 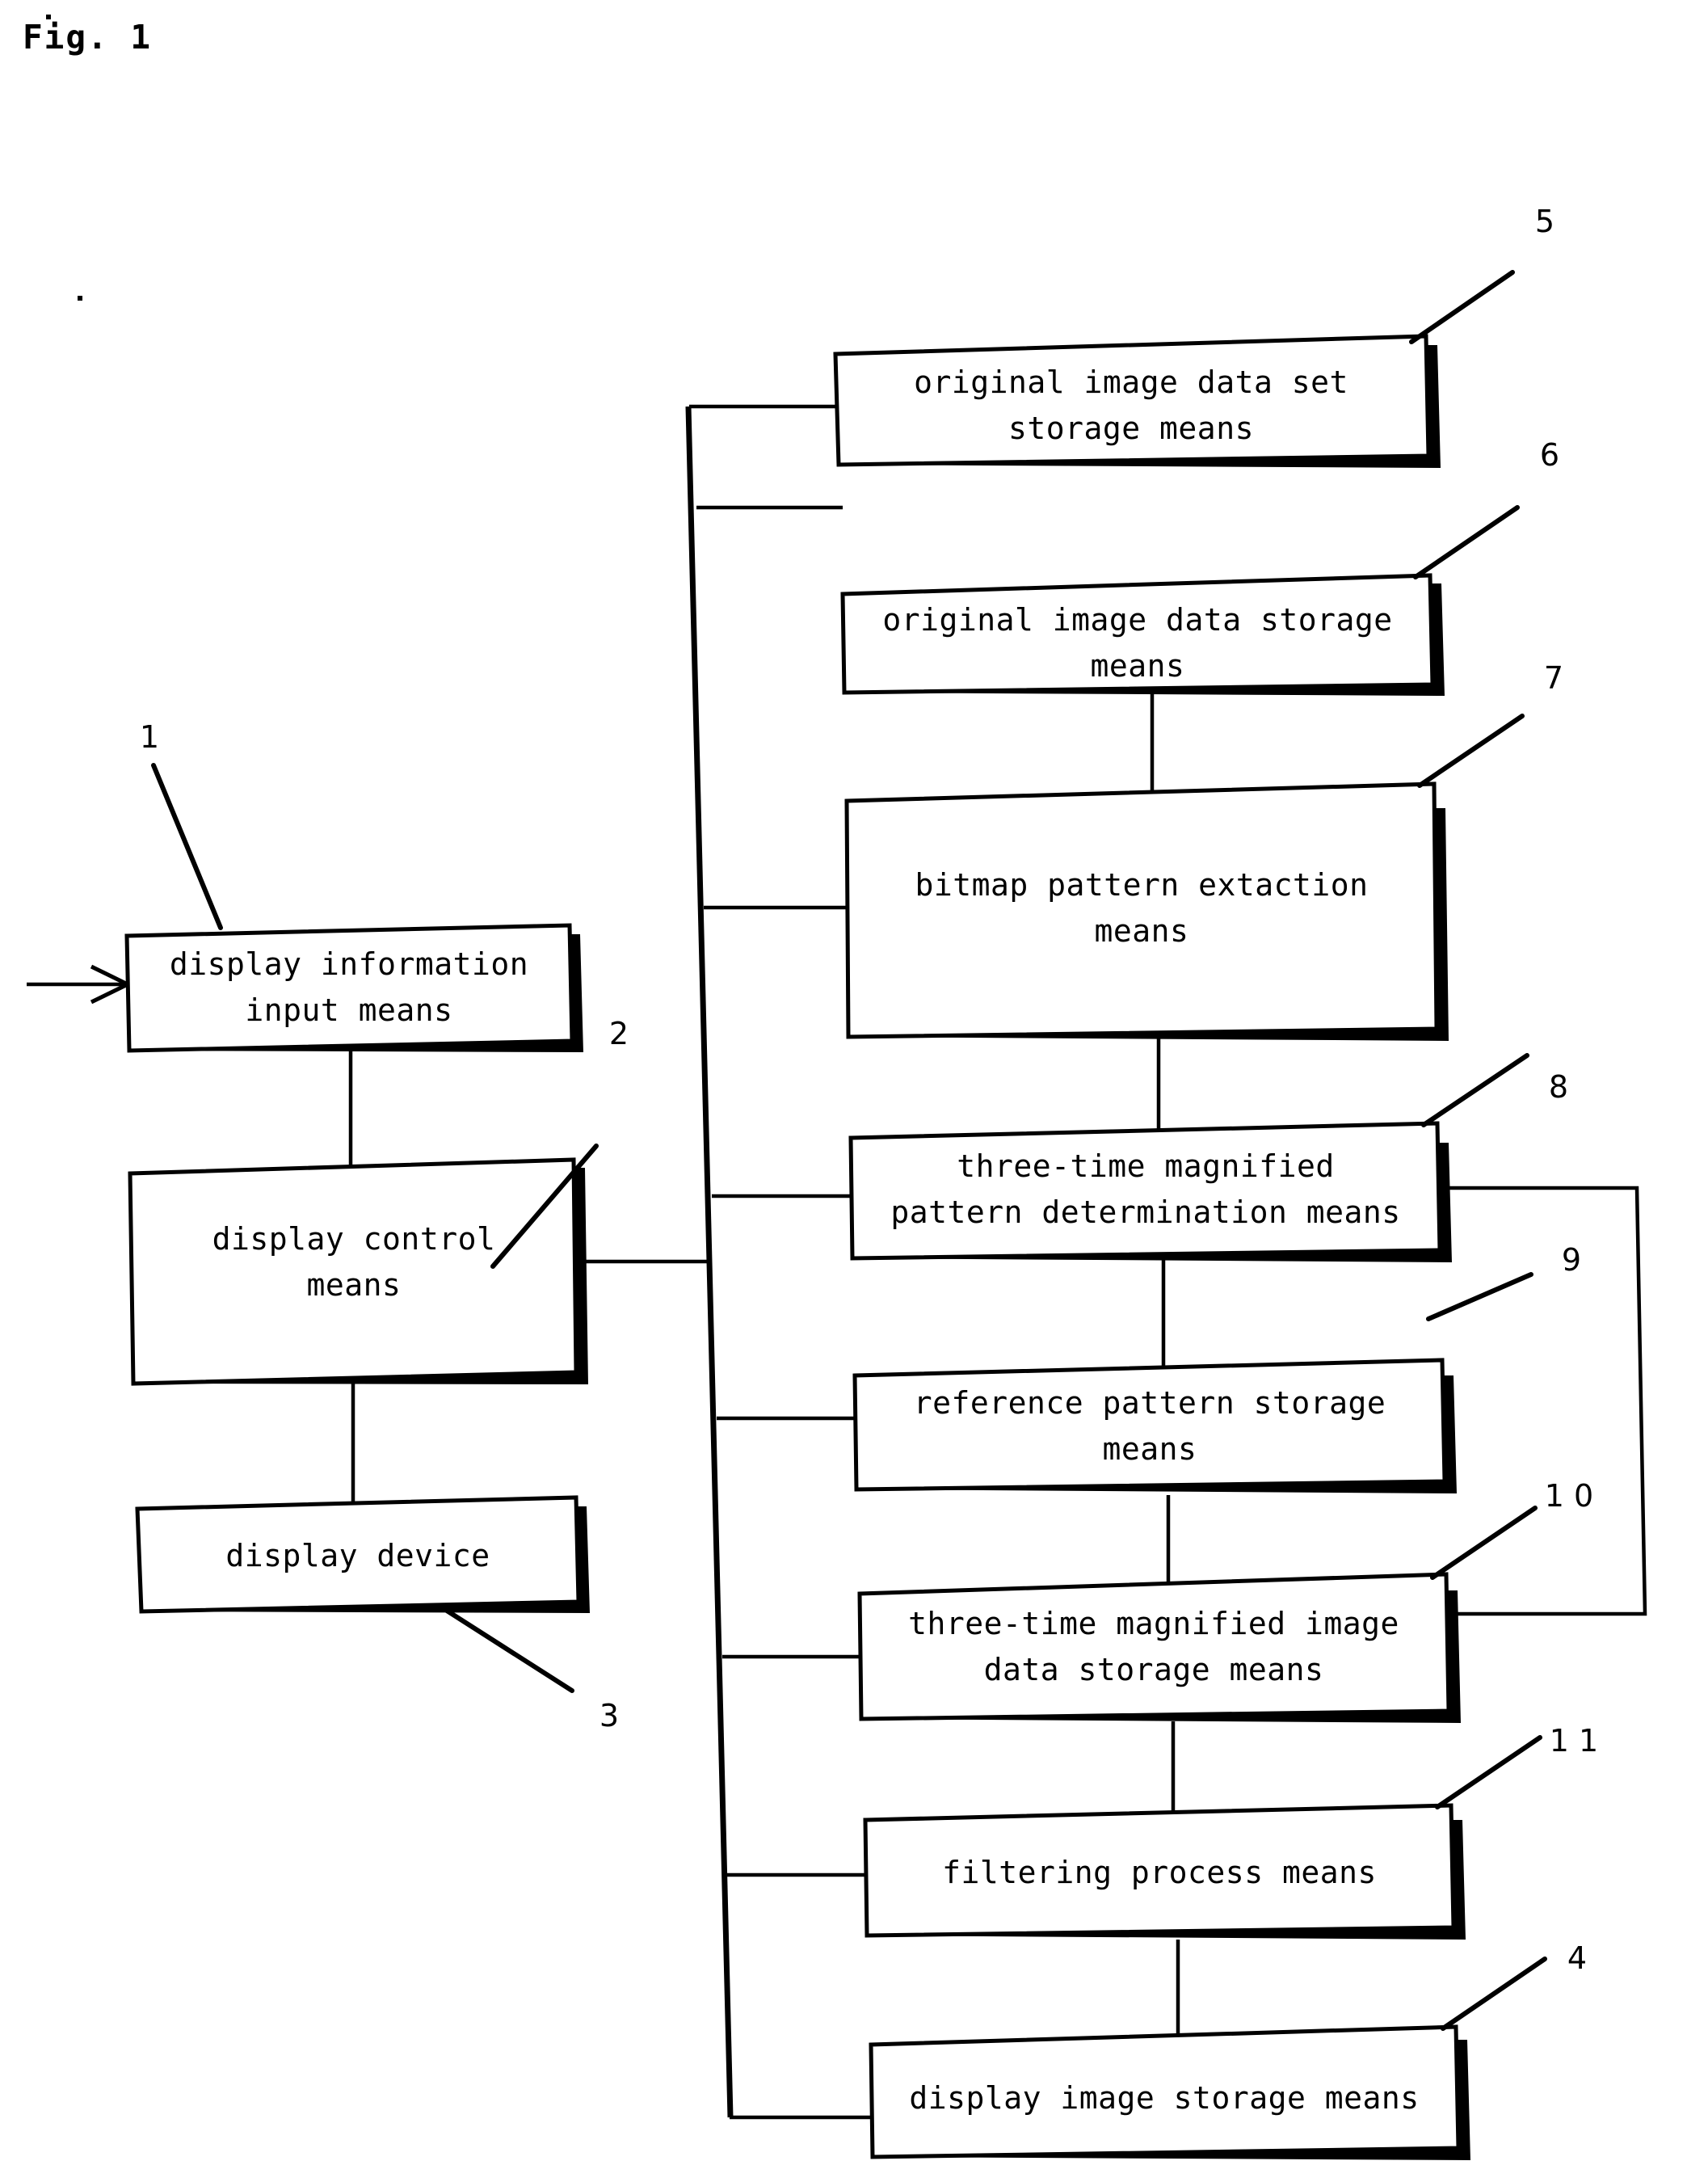 What do you see at coordinates (1159, 1872) in the screenshot?
I see `block-label-line-1: filtering process means` at bounding box center [1159, 1872].